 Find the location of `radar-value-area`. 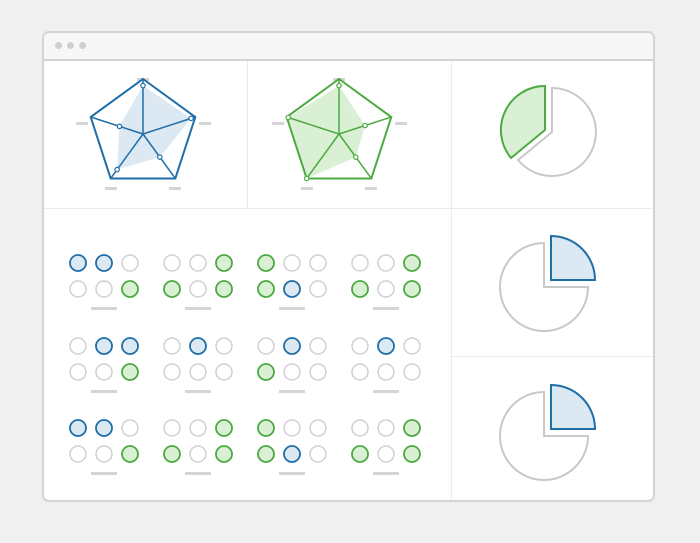

radar-value-area is located at coordinates (327, 132).